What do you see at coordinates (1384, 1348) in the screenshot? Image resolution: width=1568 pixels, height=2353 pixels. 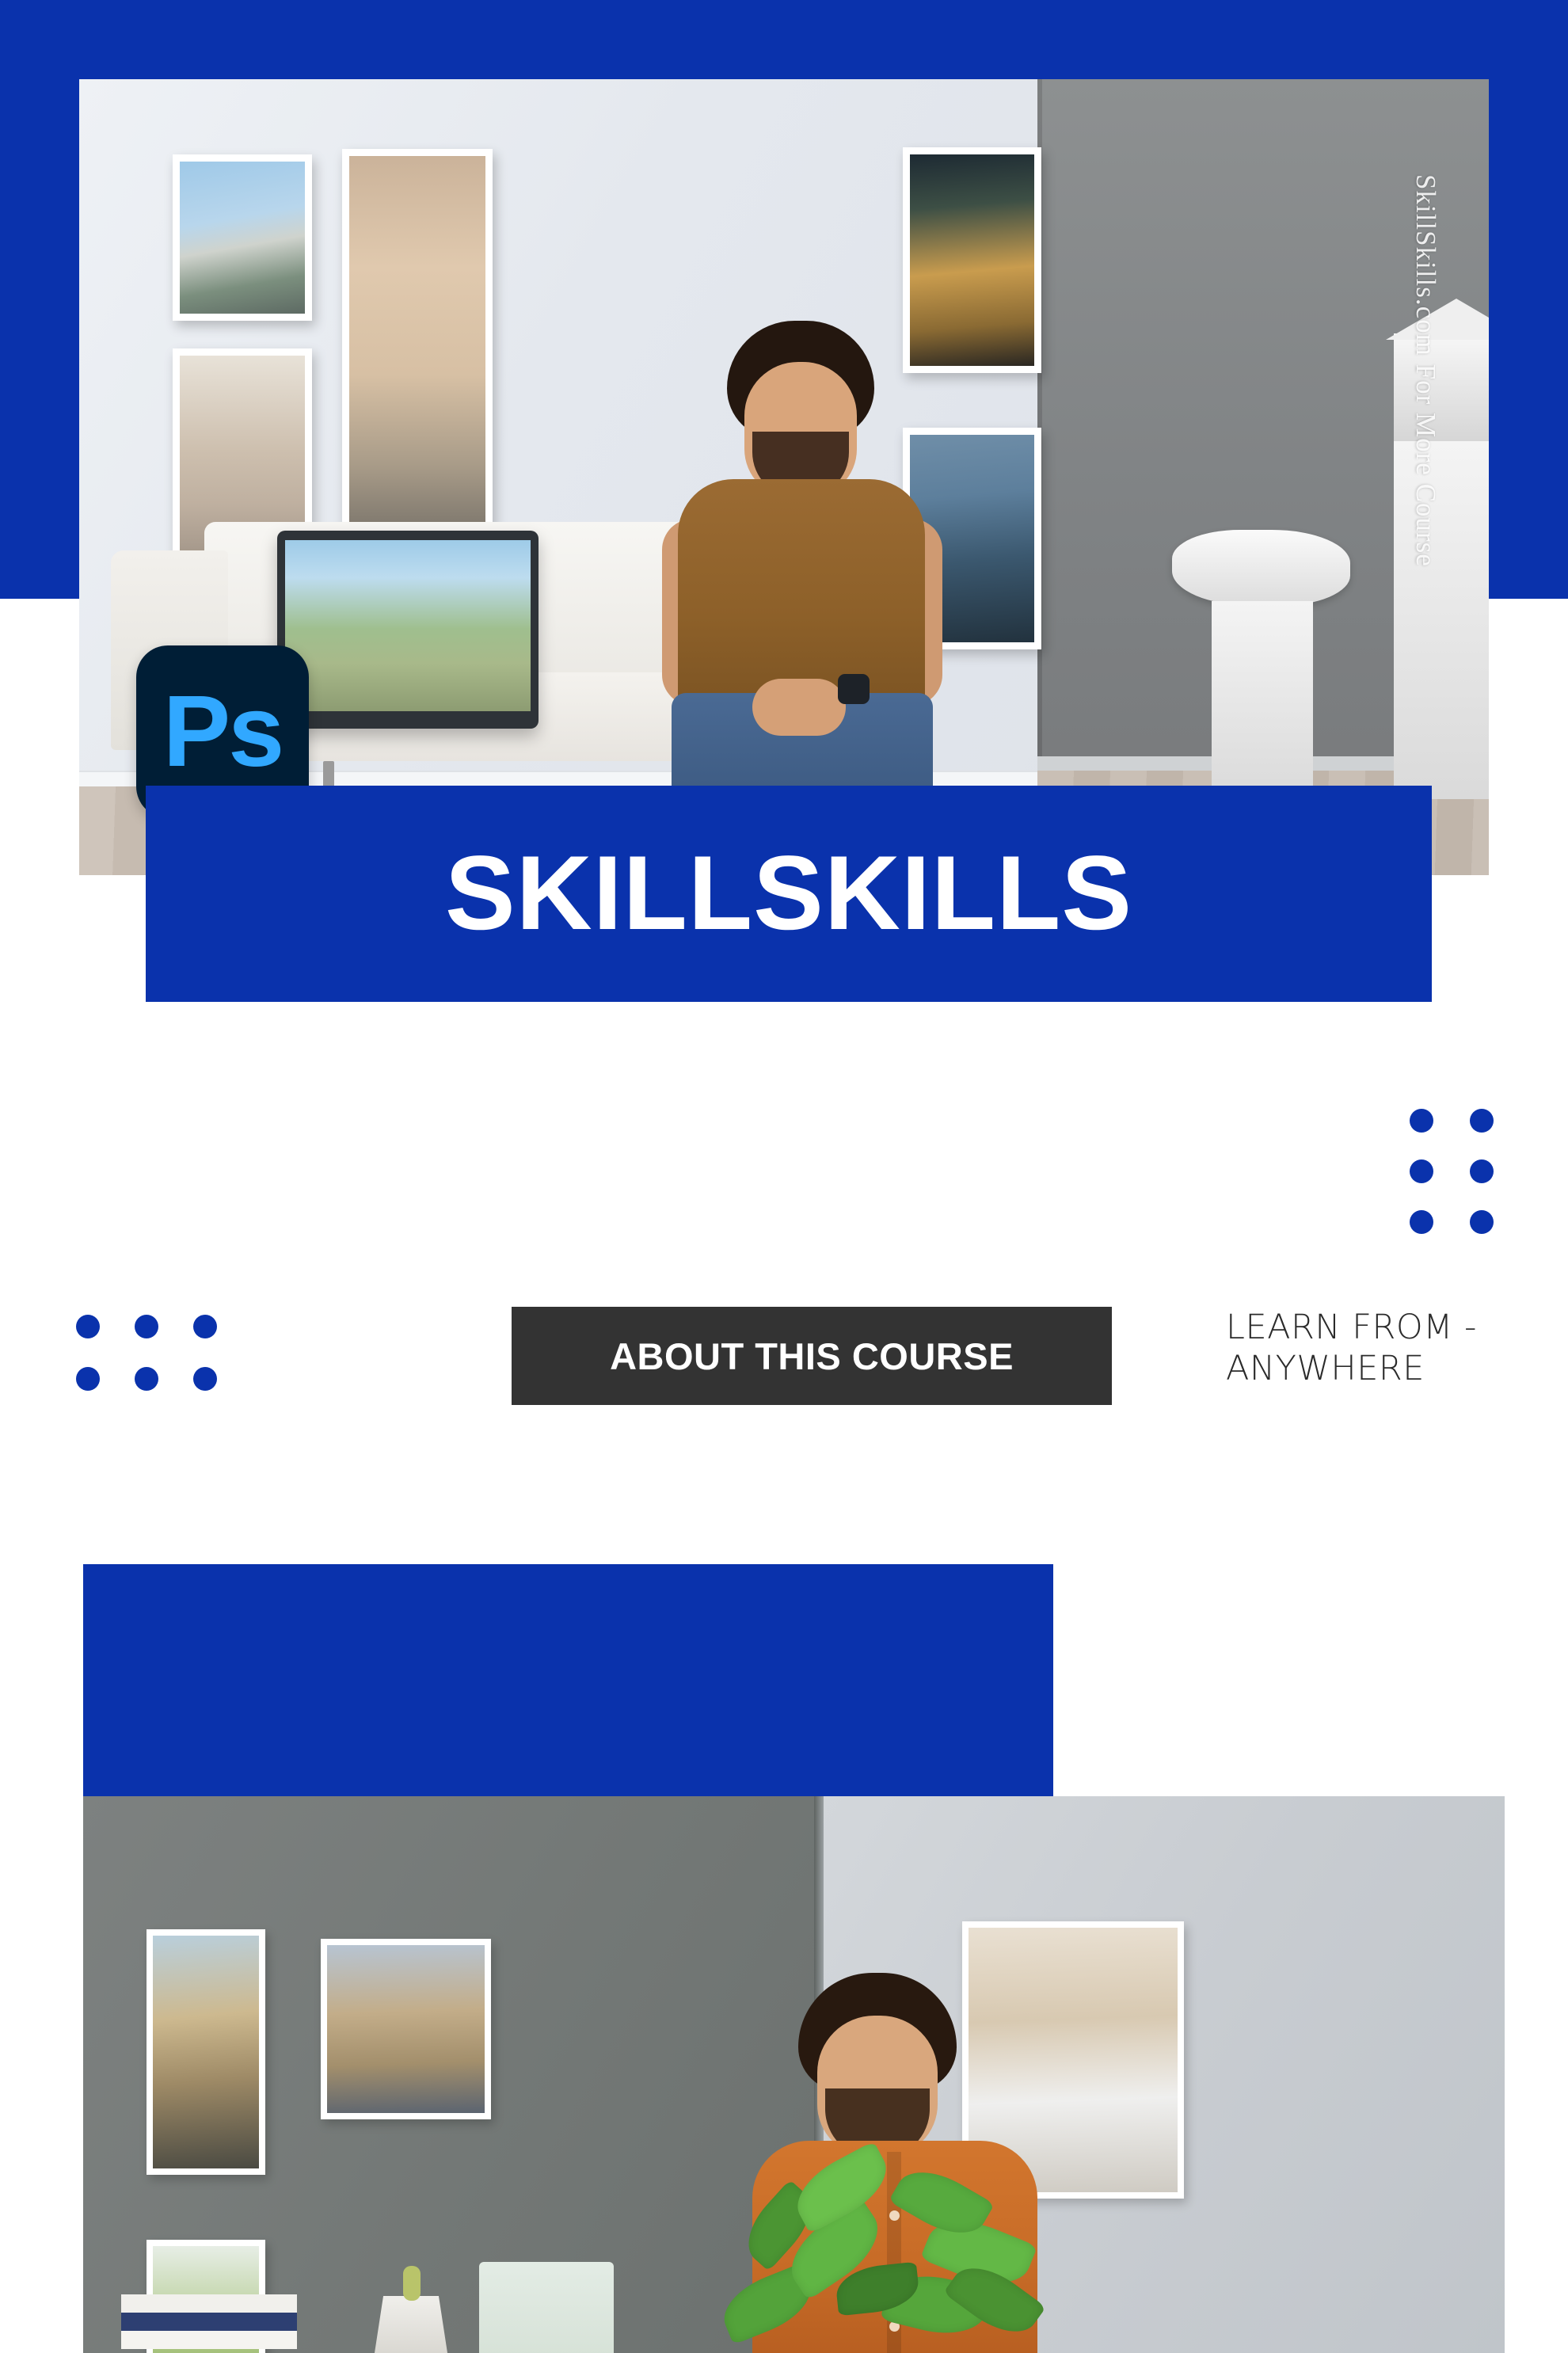 I see `tagline: LEARN FROM - ANYWHERE` at bounding box center [1384, 1348].